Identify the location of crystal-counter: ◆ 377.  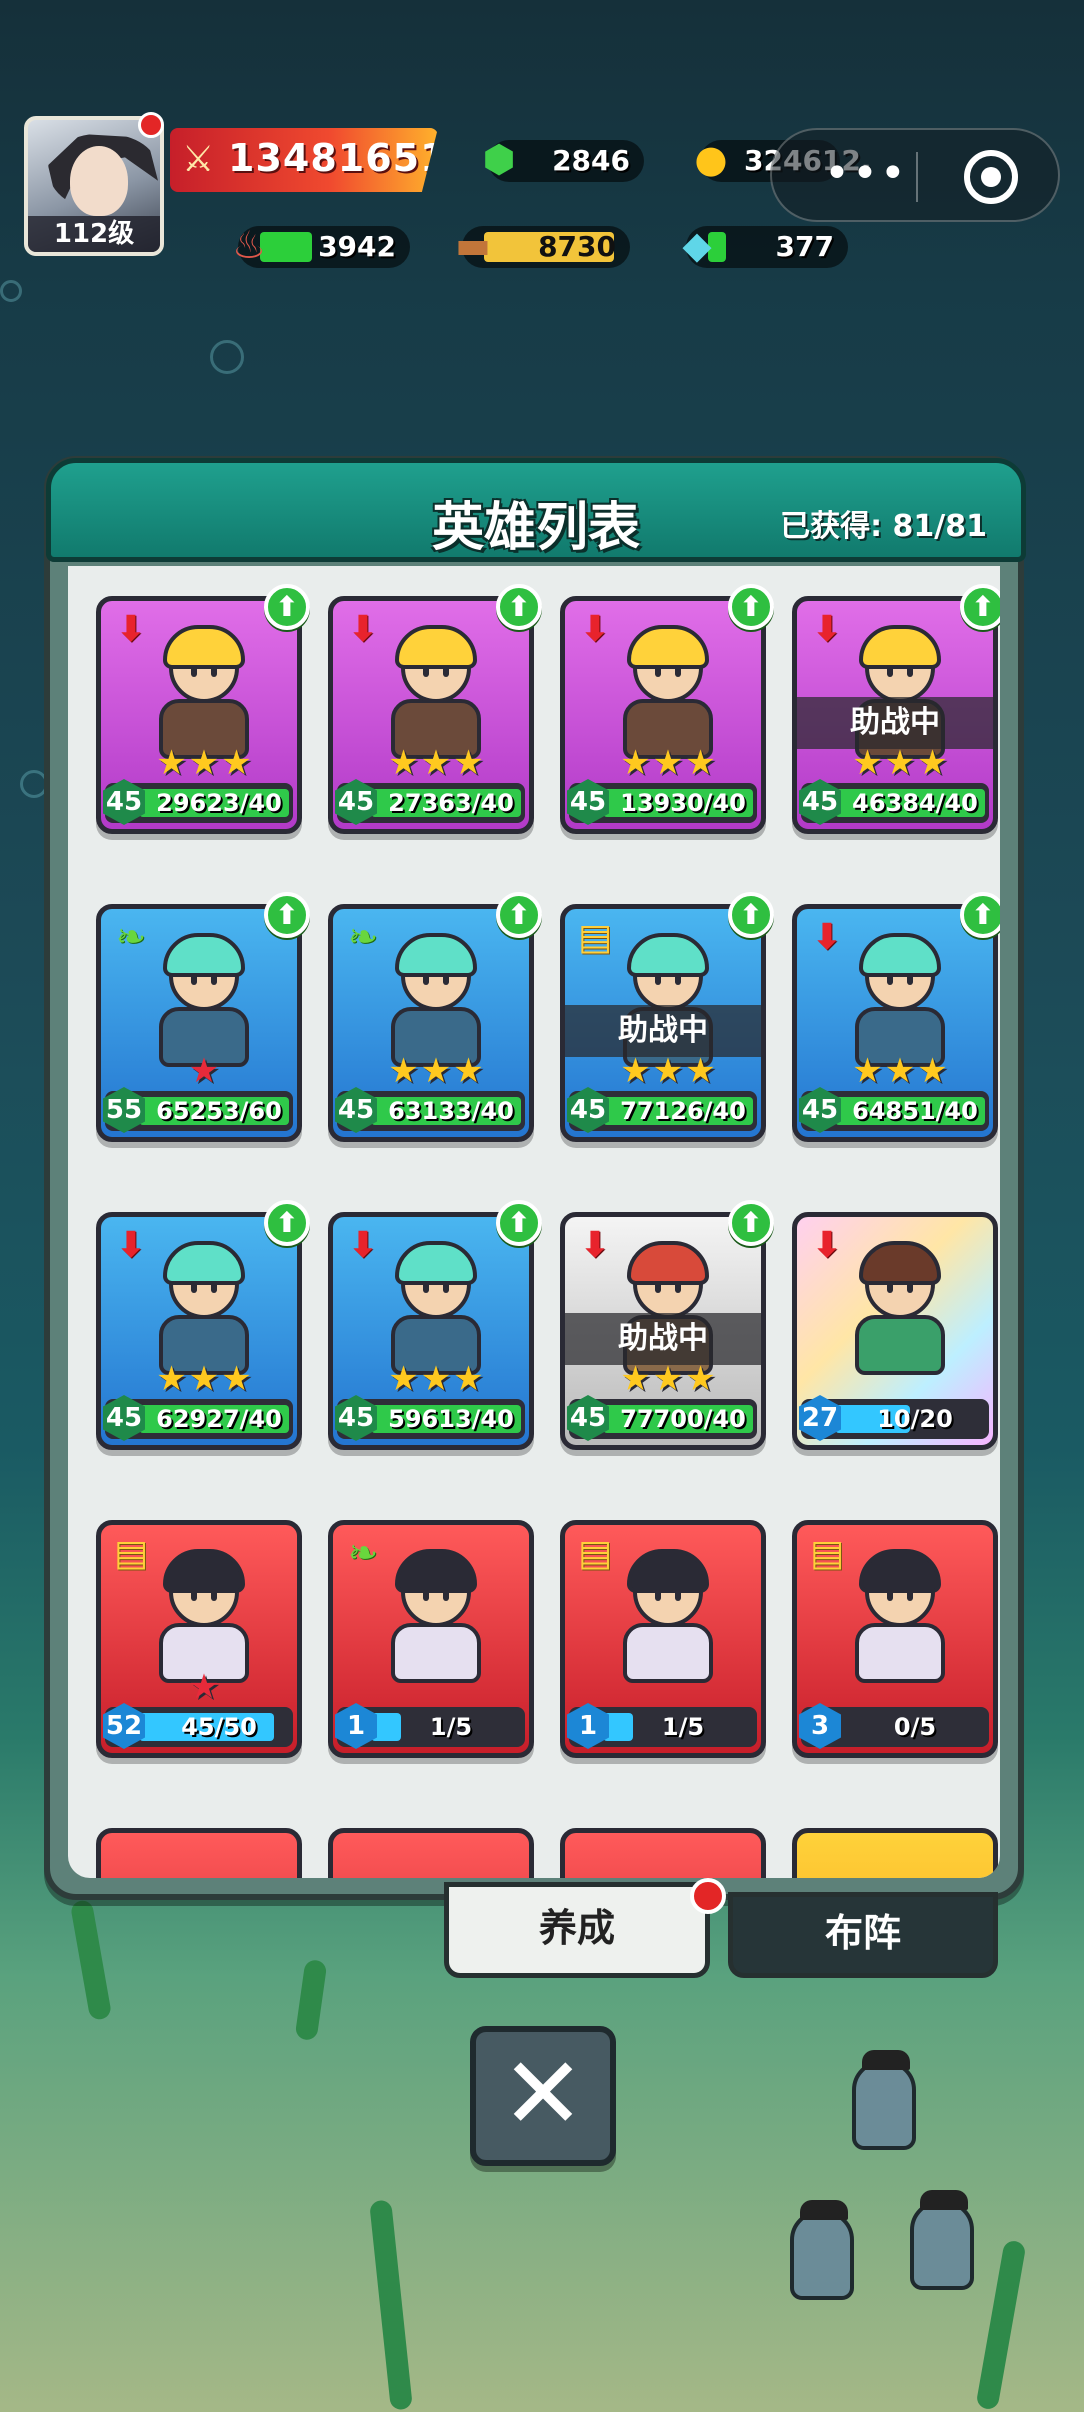
(765, 245).